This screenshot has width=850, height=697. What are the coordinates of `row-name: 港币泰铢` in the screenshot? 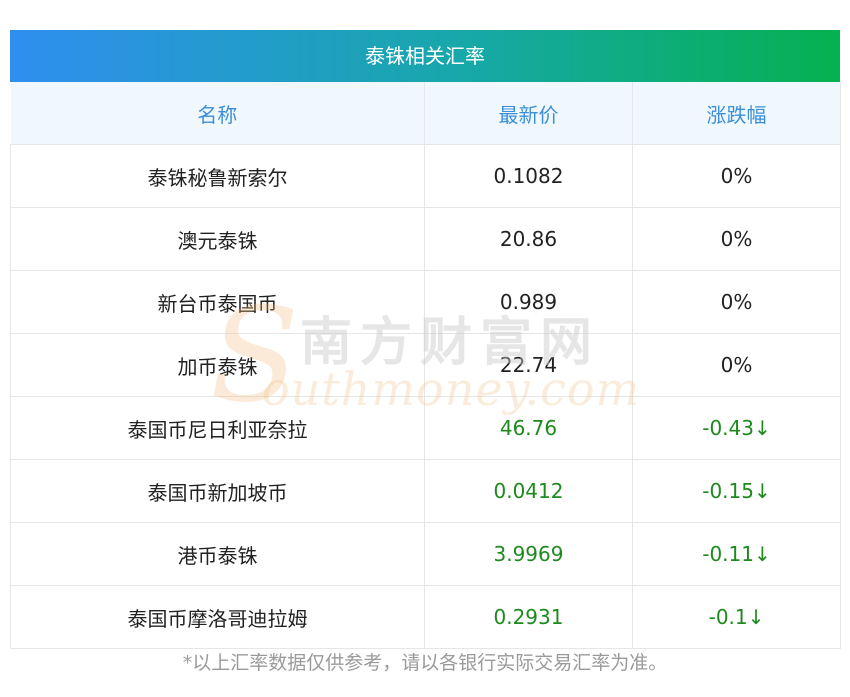 It's located at (217, 554).